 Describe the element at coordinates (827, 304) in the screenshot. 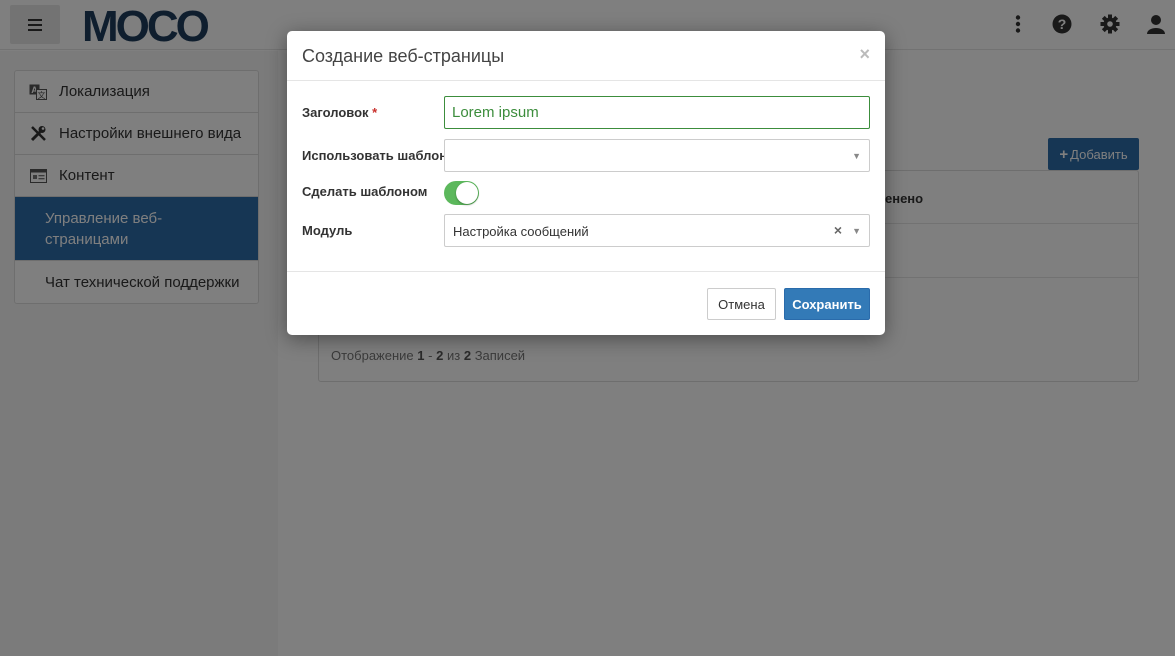

I see `save-button: Сохранить` at that location.